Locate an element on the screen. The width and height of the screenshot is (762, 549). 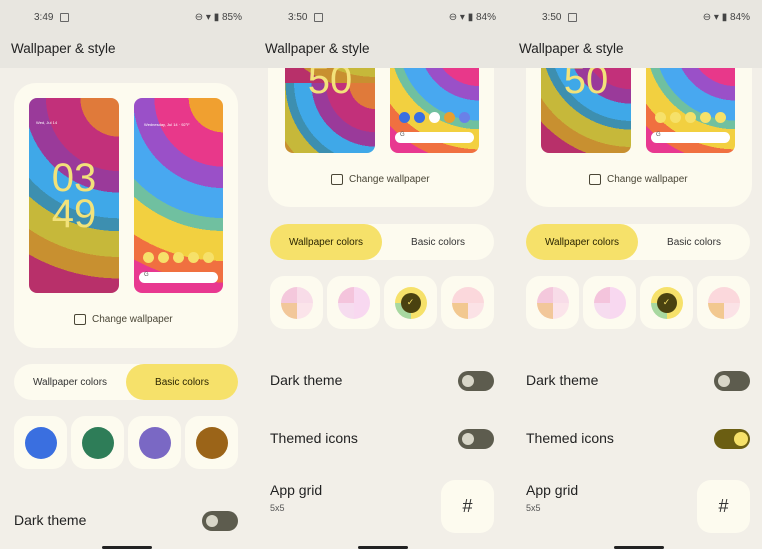
status-time: 3:49 is located at coordinates (44, 17).